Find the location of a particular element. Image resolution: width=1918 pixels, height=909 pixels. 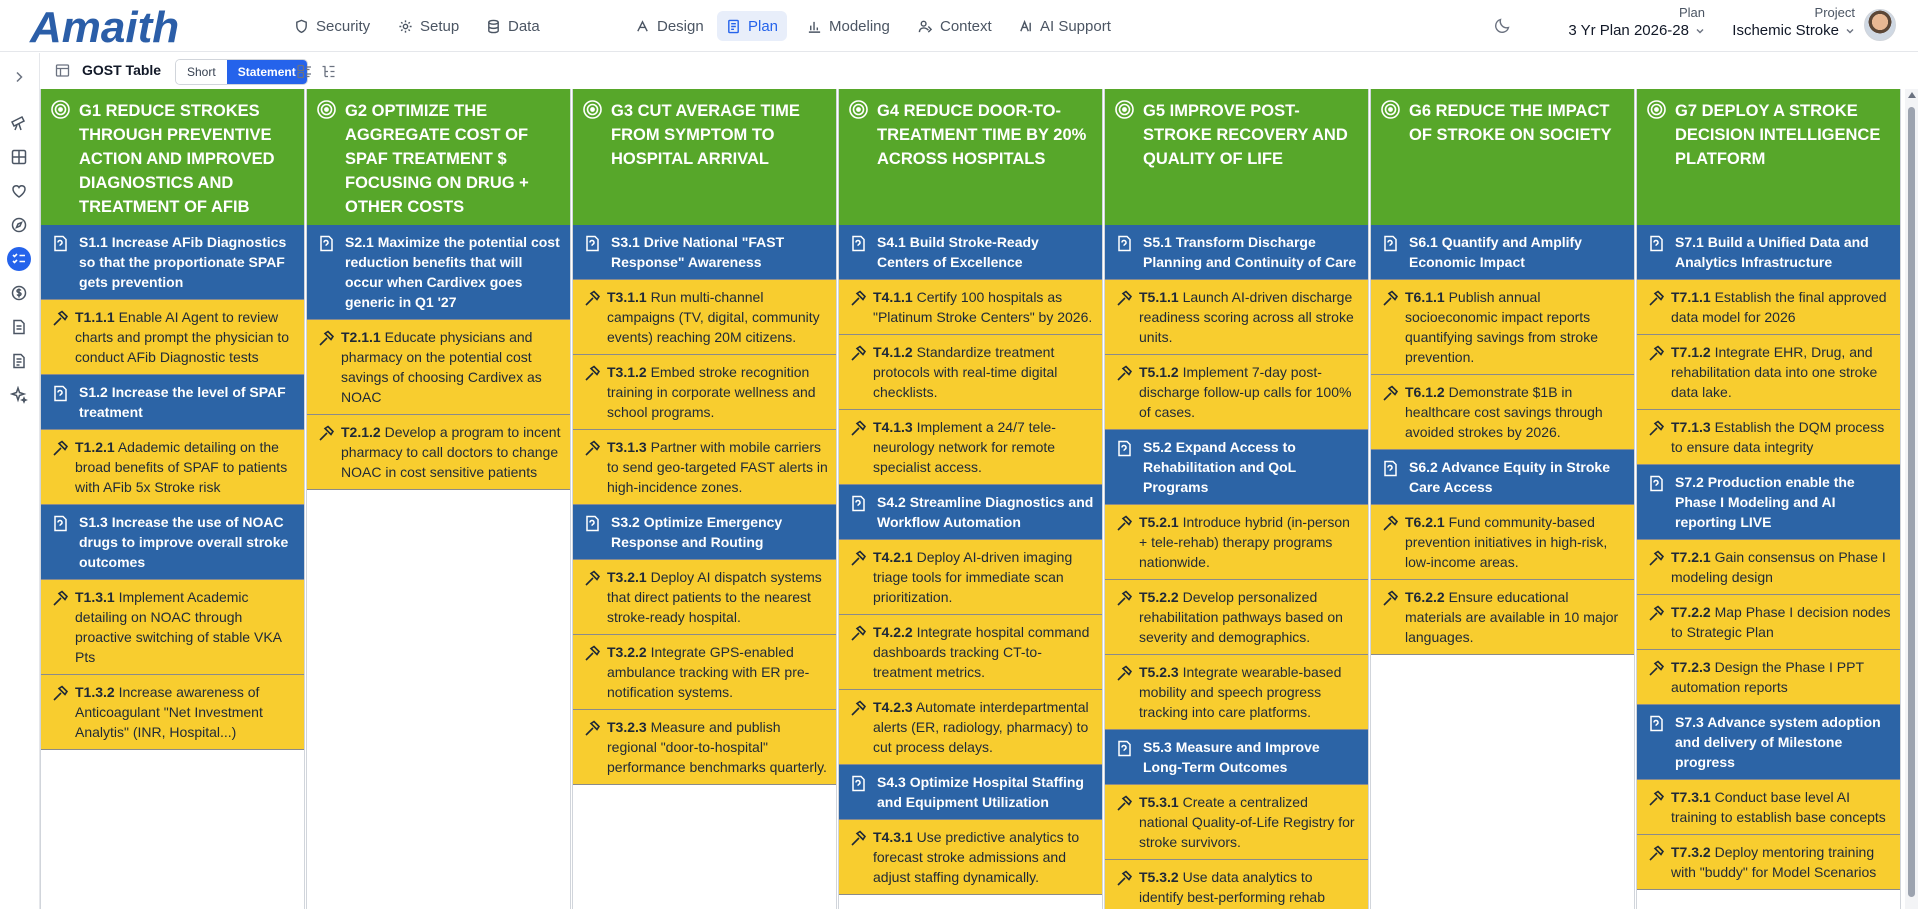

vertical-scrollbar is located at coordinates (1911, 499).